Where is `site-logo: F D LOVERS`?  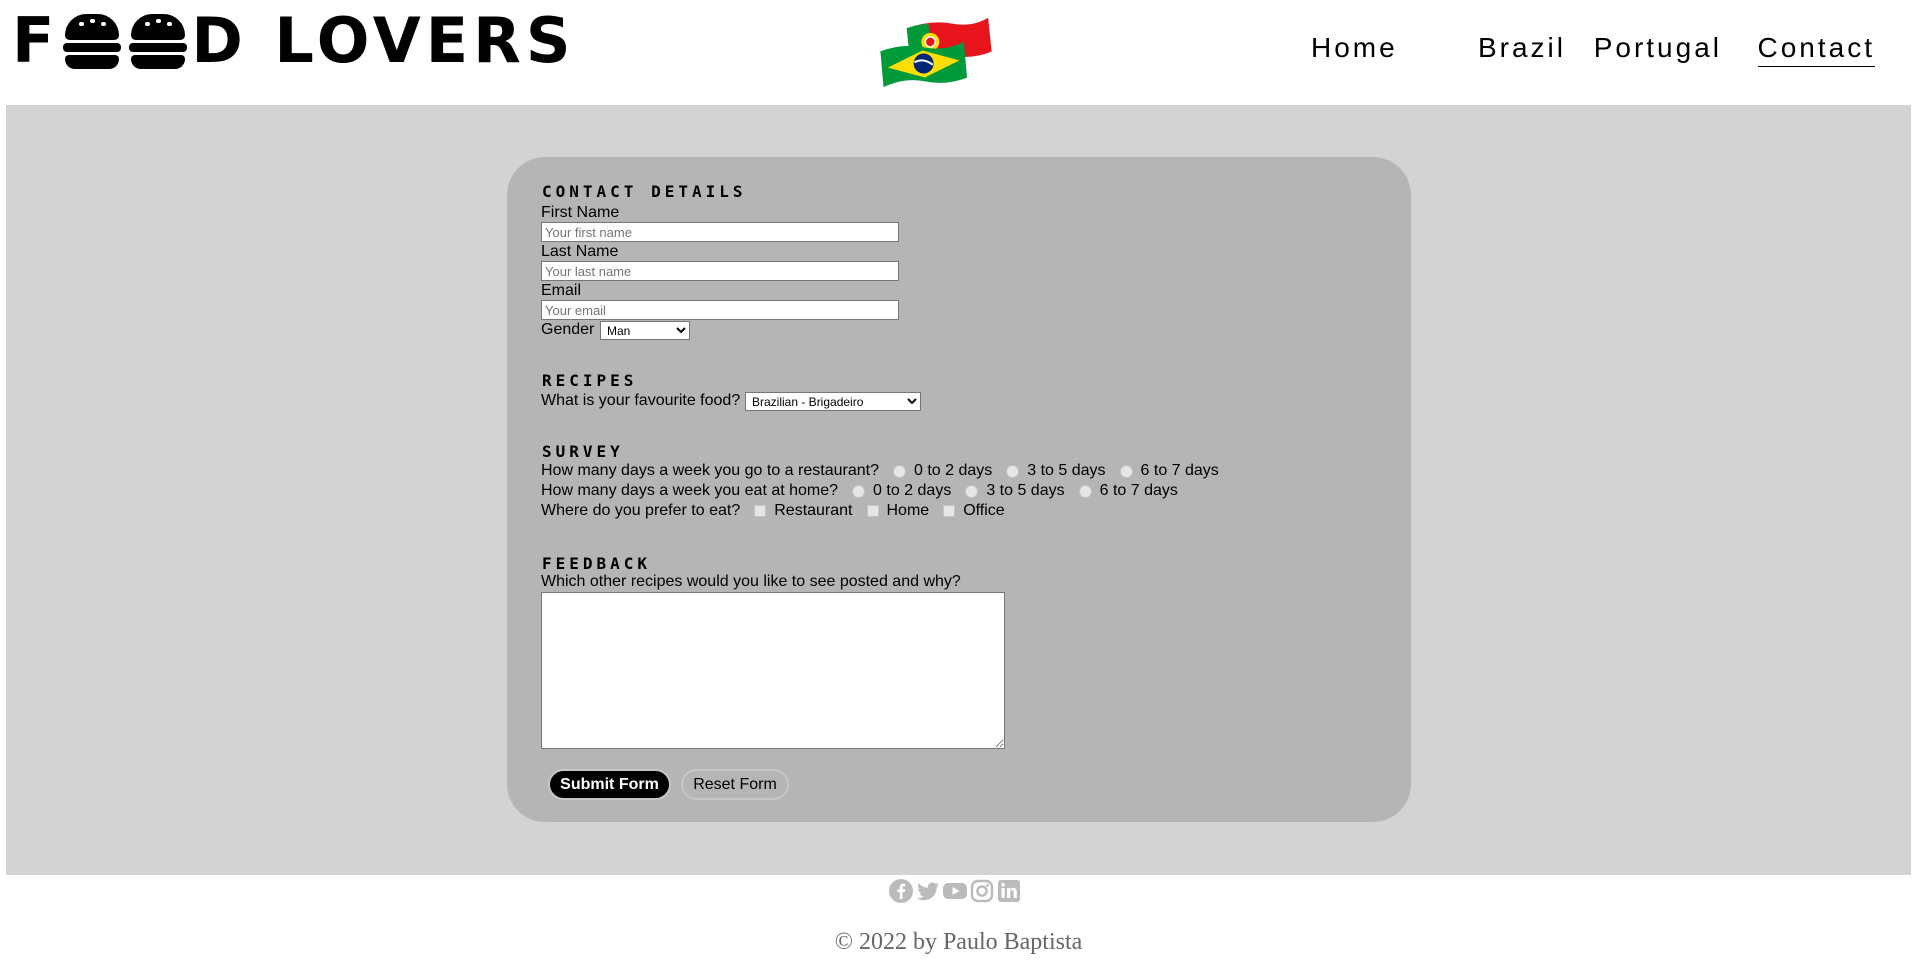 site-logo: F D LOVERS is located at coordinates (293, 41).